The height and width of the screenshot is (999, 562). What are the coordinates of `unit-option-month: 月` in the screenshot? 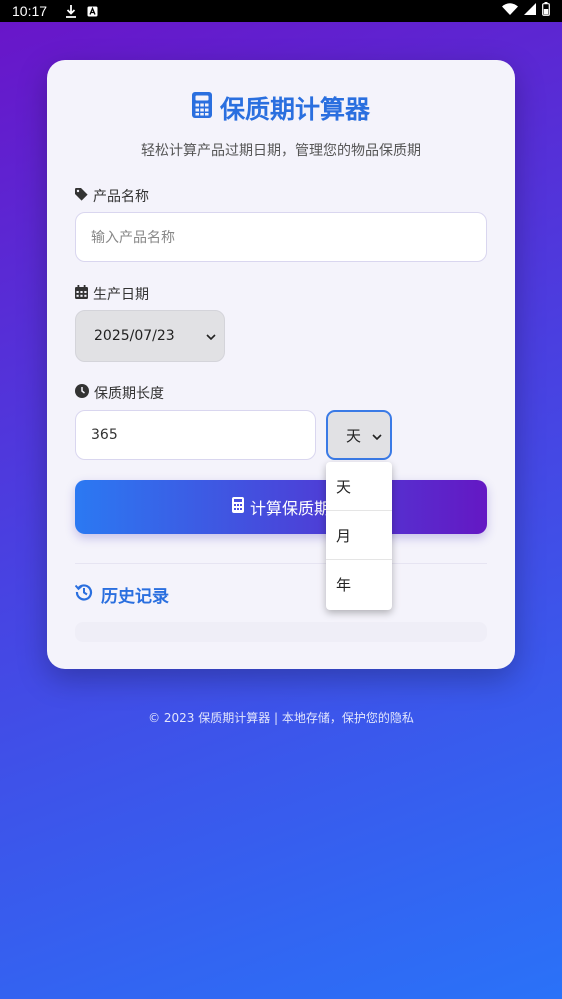 It's located at (359, 535).